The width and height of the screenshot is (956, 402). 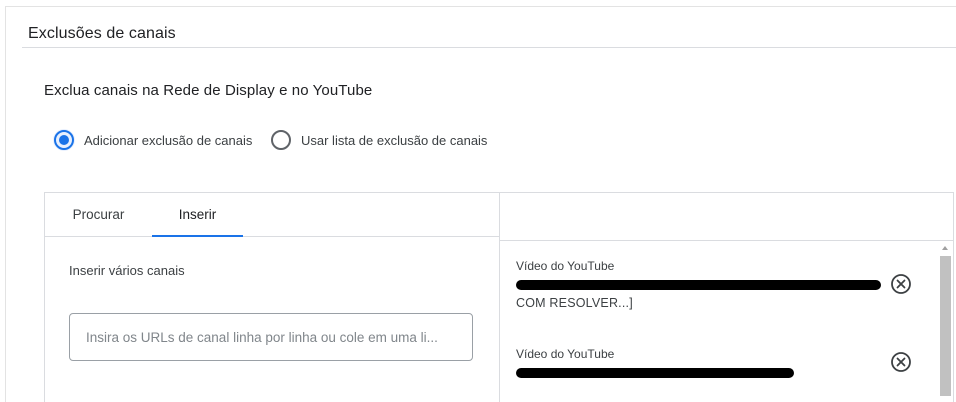 What do you see at coordinates (98, 215) in the screenshot?
I see `tab-procurar: Procurar` at bounding box center [98, 215].